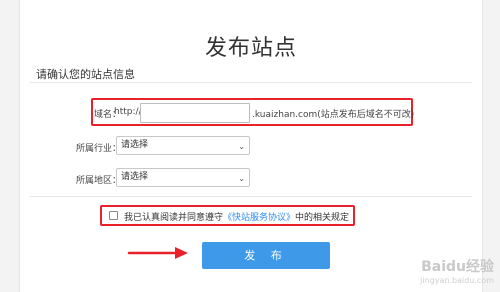  I want to click on page-title: 发布站点, so click(250, 48).